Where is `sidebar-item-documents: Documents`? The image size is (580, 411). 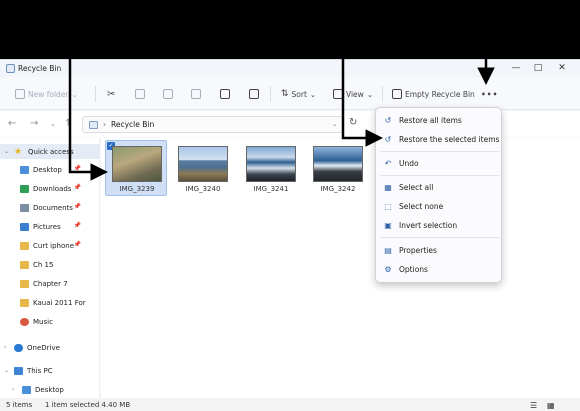 sidebar-item-documents: Documents is located at coordinates (46, 207).